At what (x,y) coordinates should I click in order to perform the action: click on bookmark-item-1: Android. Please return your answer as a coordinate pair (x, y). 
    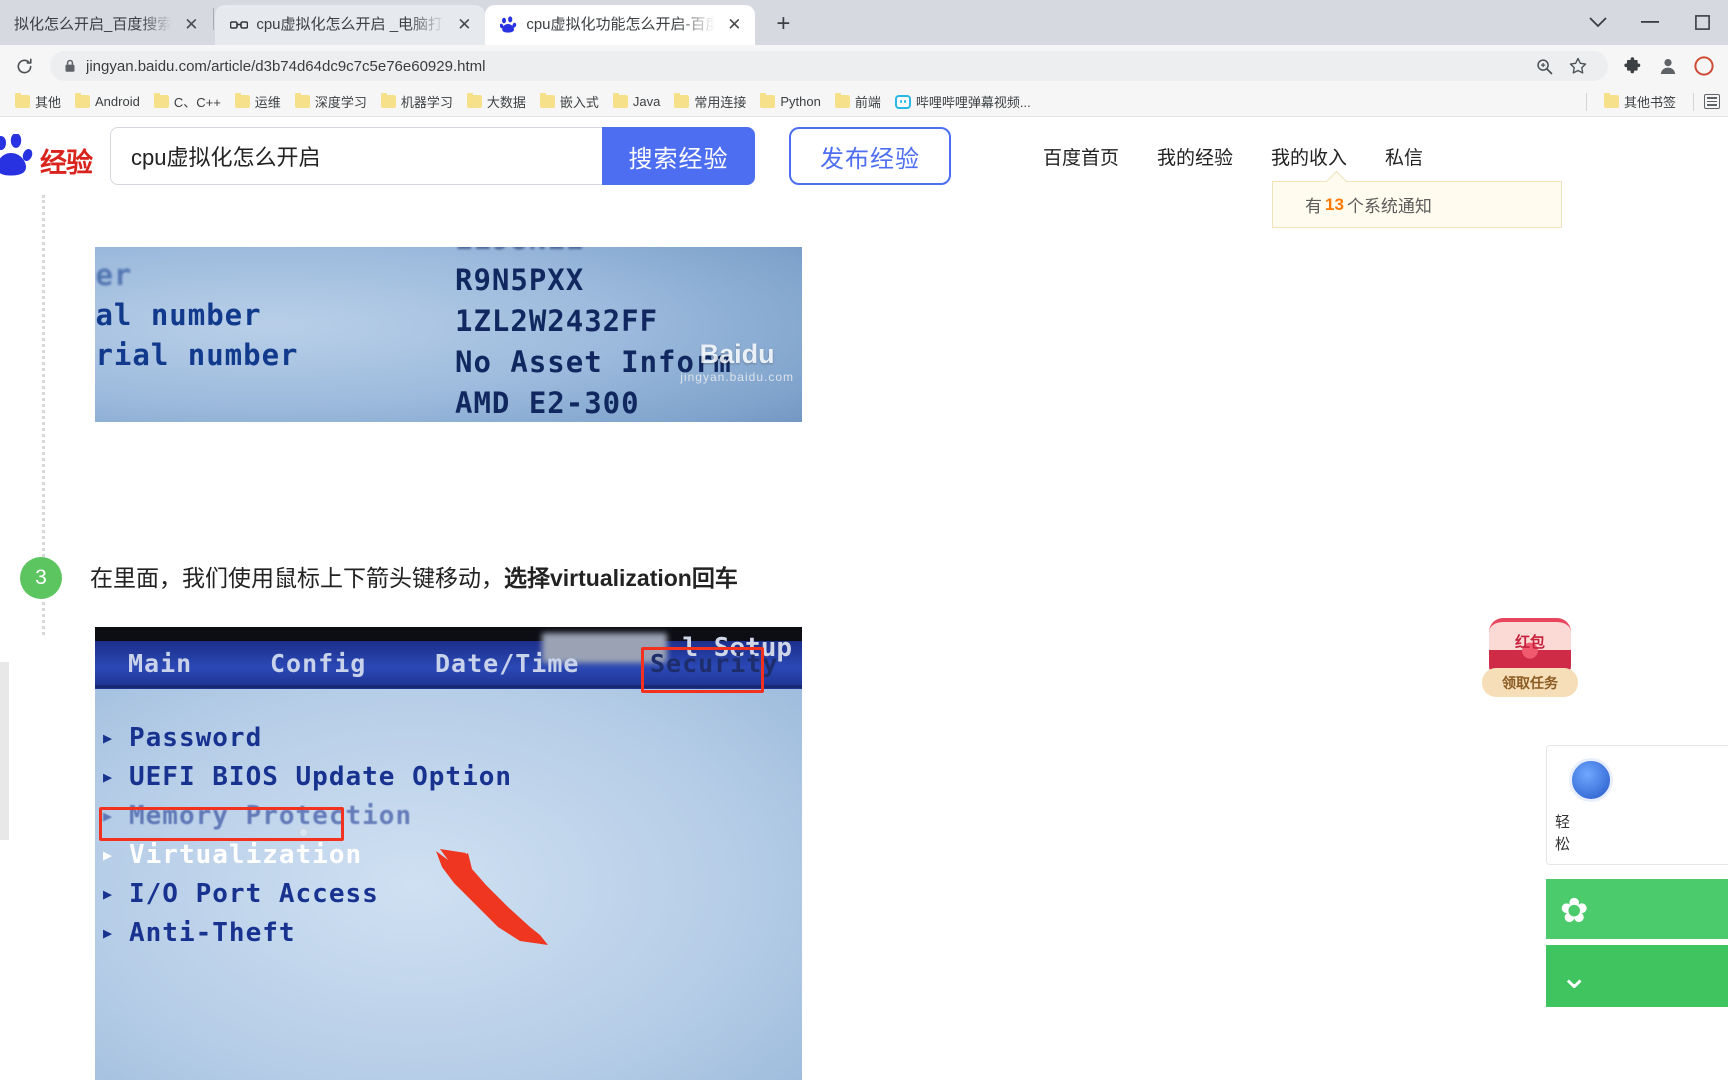
    Looking at the image, I should click on (107, 101).